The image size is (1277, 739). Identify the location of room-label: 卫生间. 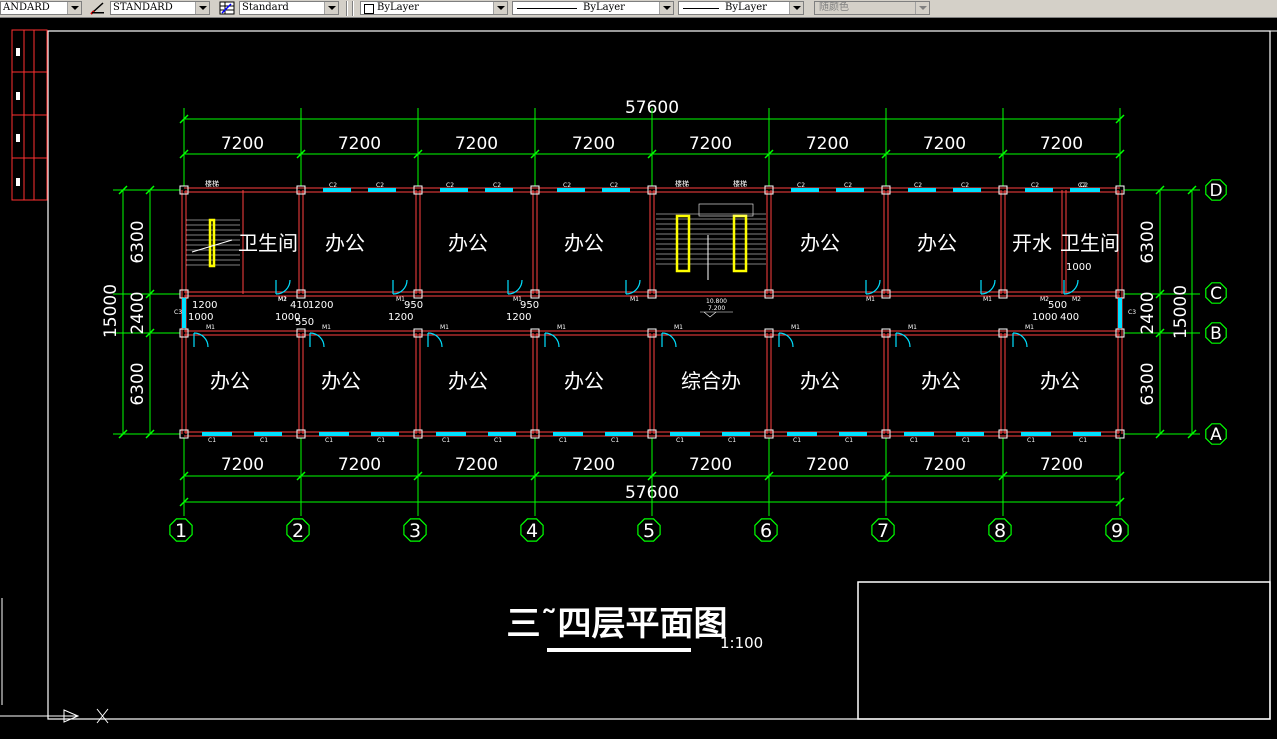
(268, 243).